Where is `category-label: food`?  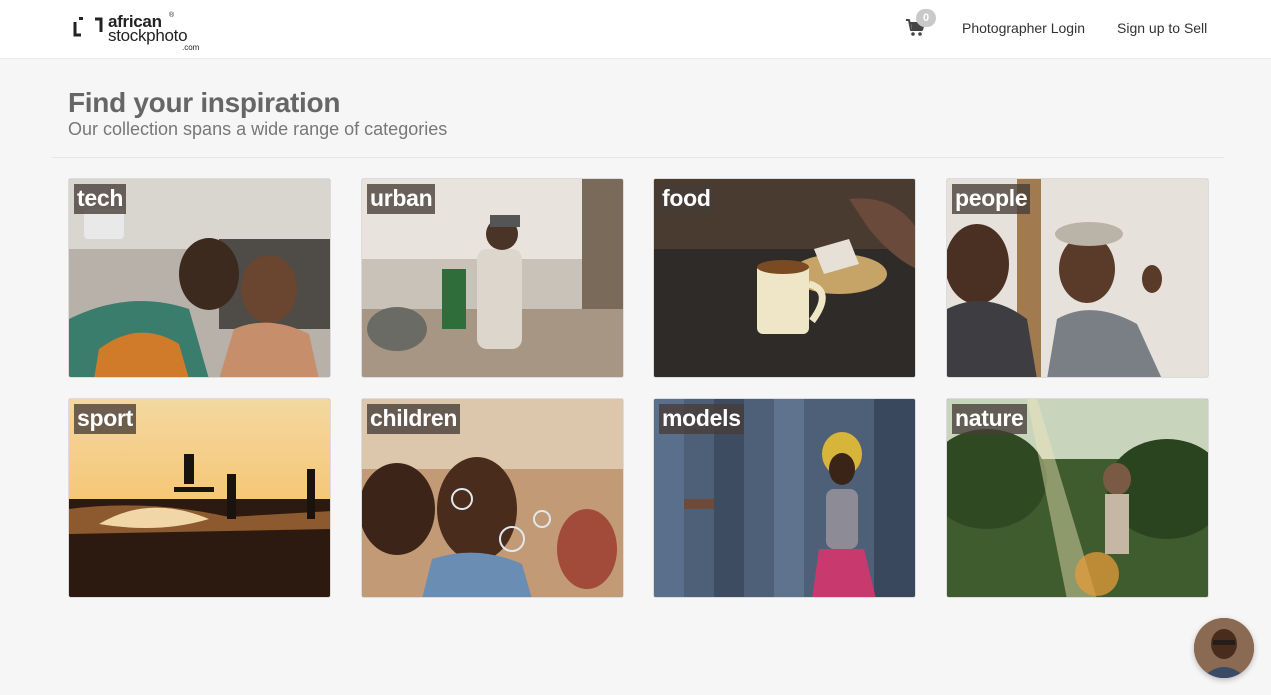
category-label: food is located at coordinates (686, 199).